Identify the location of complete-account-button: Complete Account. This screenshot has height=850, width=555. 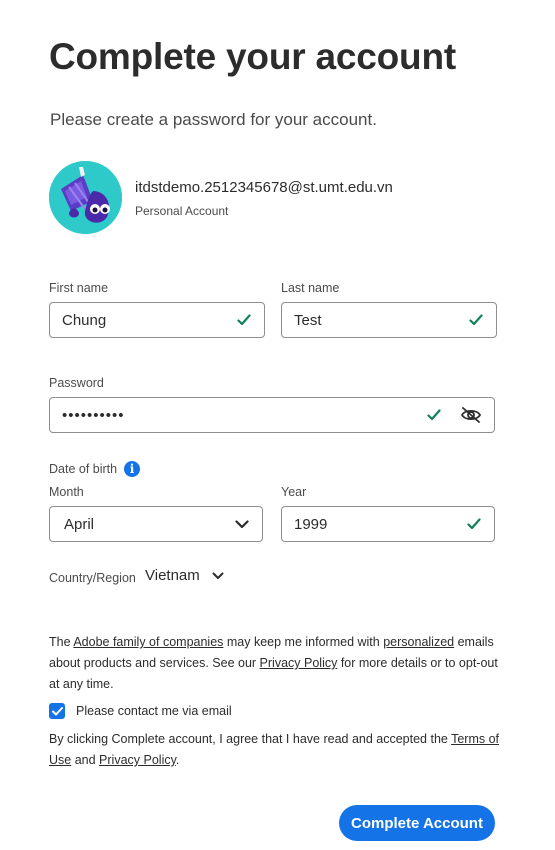
(417, 823).